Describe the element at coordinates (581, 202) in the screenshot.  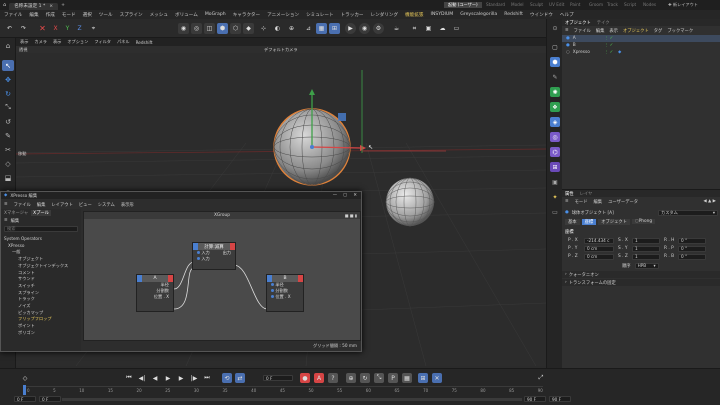
I see `am-menu-mode: モード` at that location.